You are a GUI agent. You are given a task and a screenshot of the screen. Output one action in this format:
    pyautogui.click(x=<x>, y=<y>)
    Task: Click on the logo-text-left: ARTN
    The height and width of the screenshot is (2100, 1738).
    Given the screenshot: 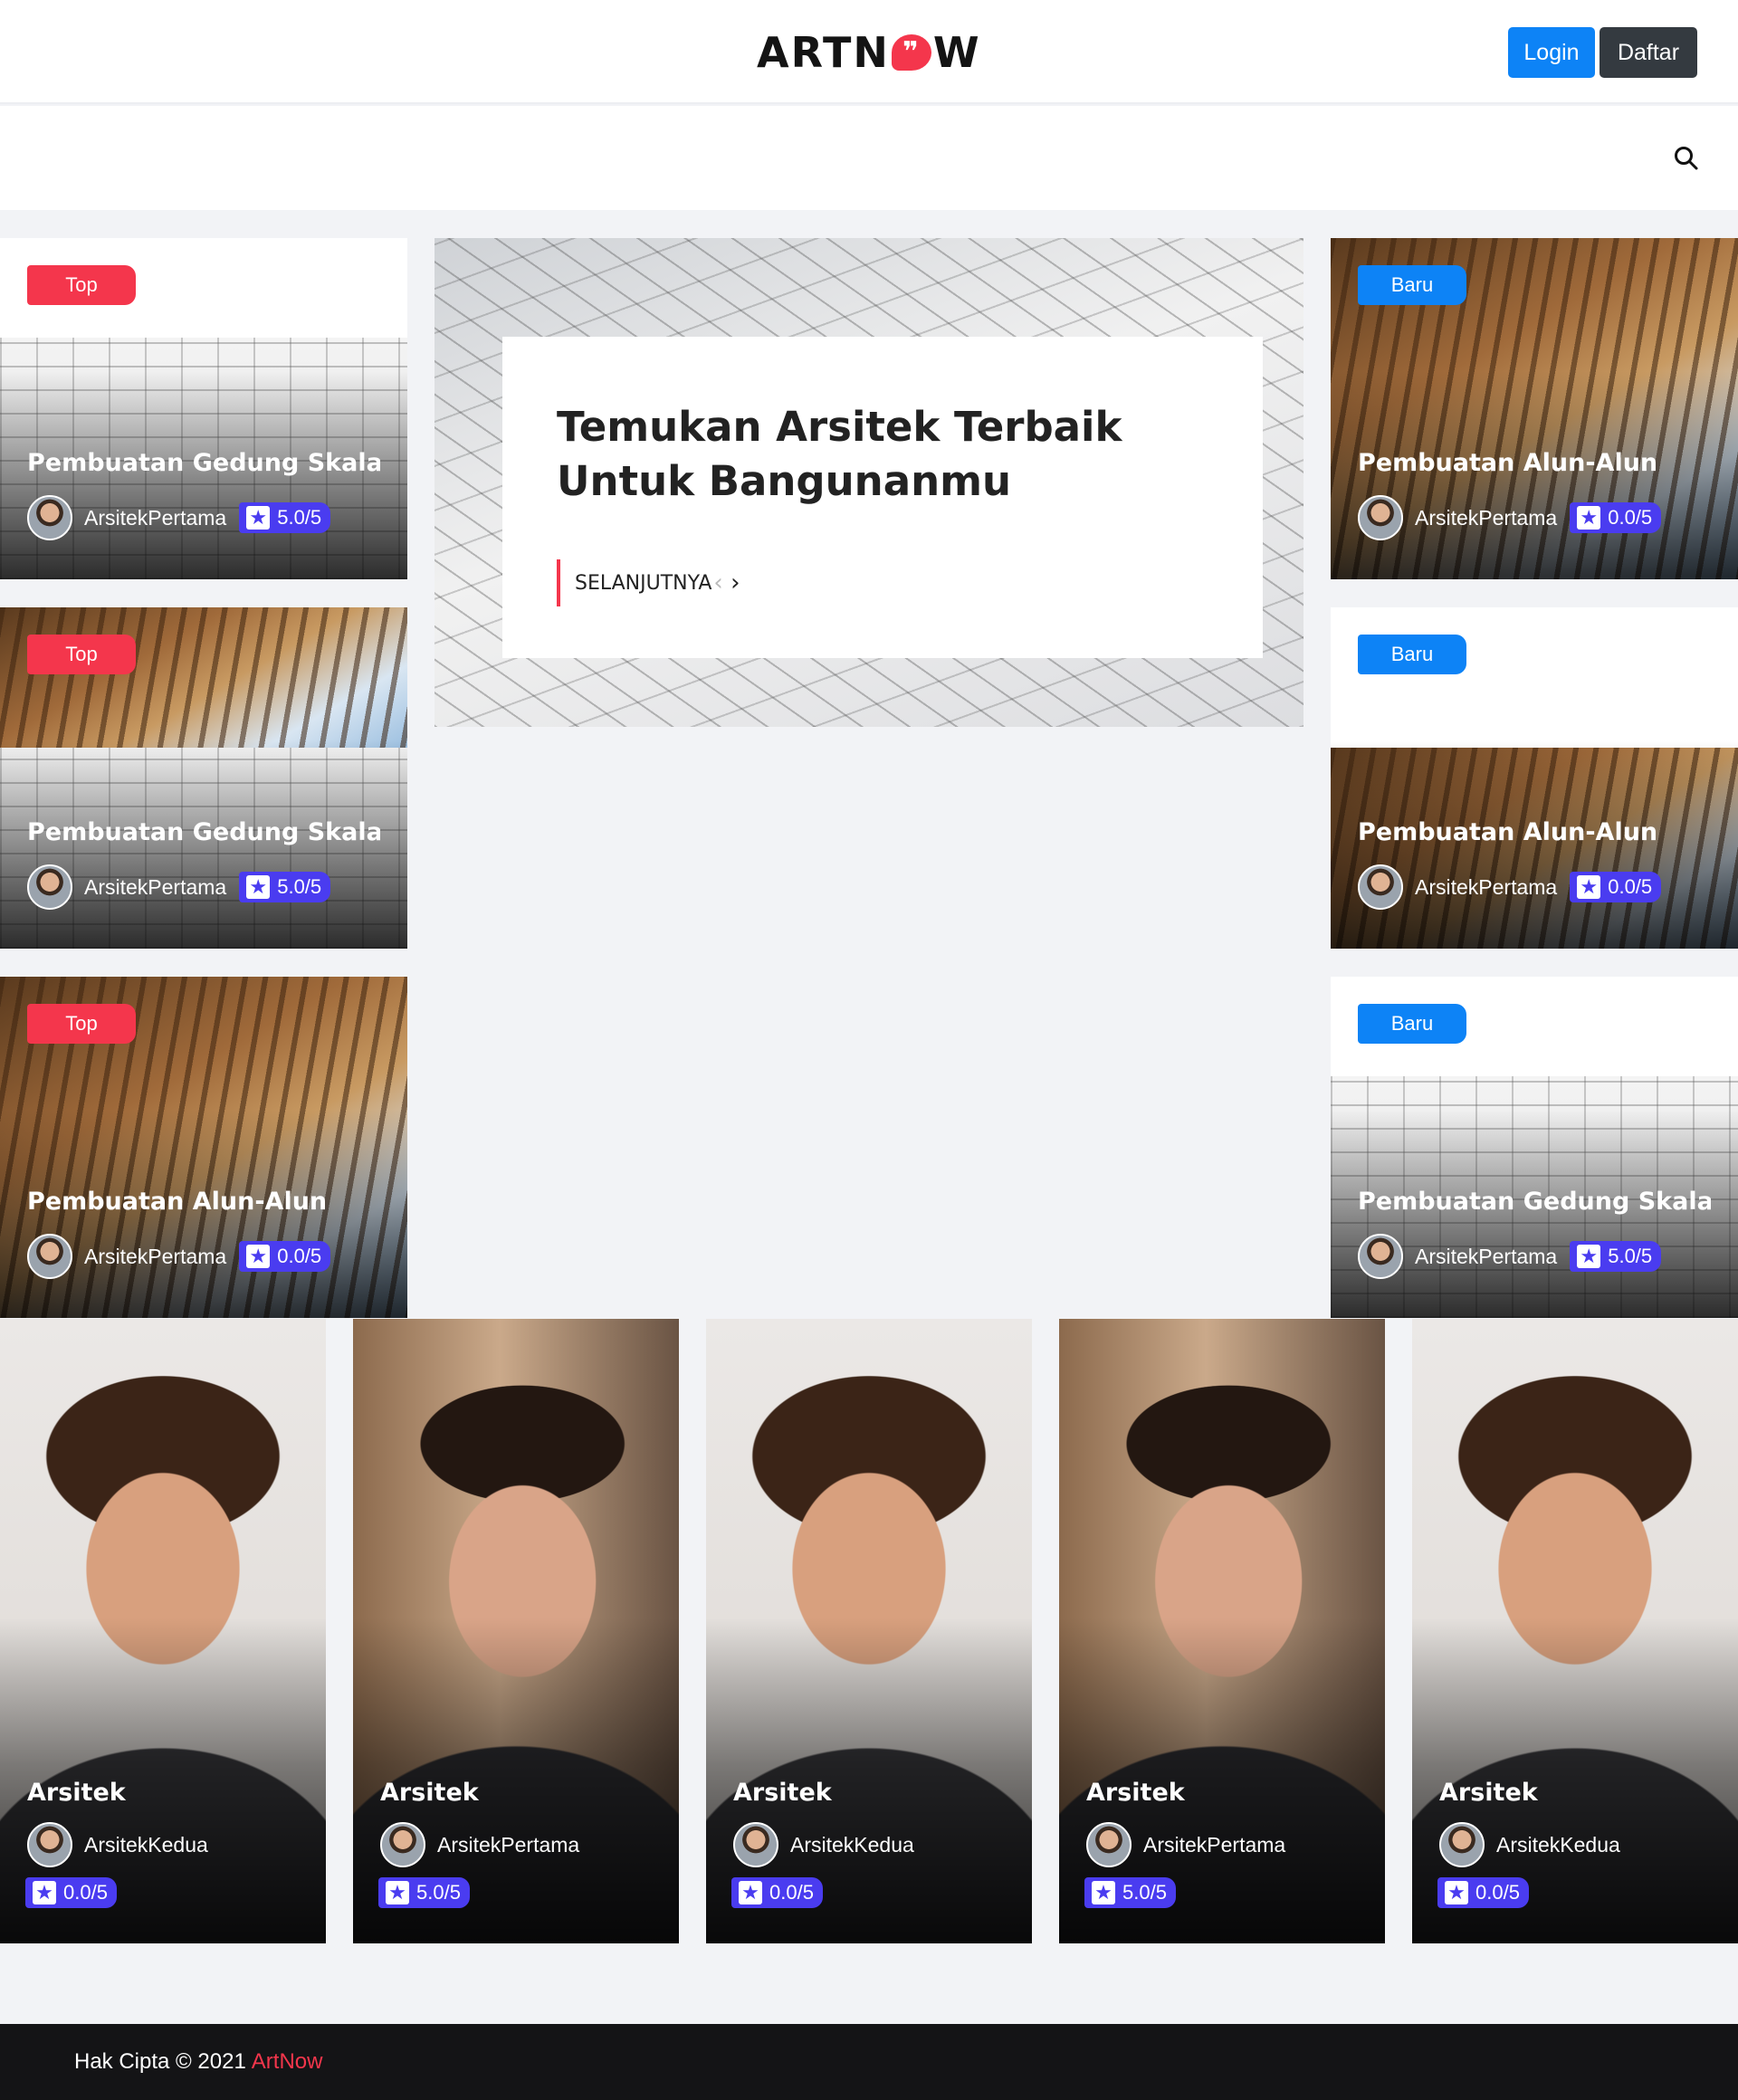 What is the action you would take?
    pyautogui.click(x=823, y=53)
    